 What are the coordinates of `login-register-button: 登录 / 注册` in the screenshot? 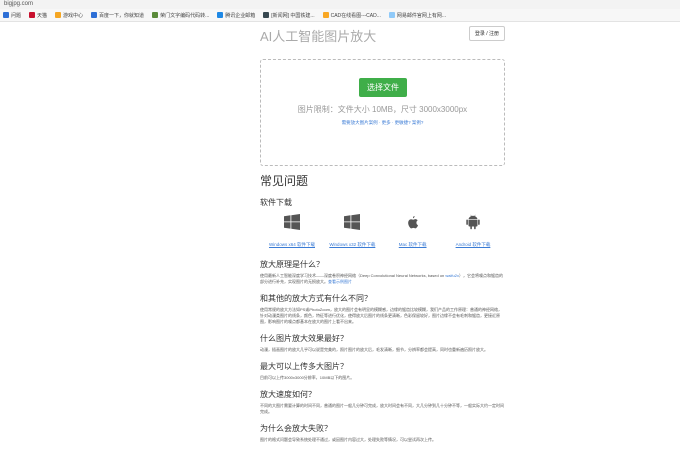 It's located at (486, 33).